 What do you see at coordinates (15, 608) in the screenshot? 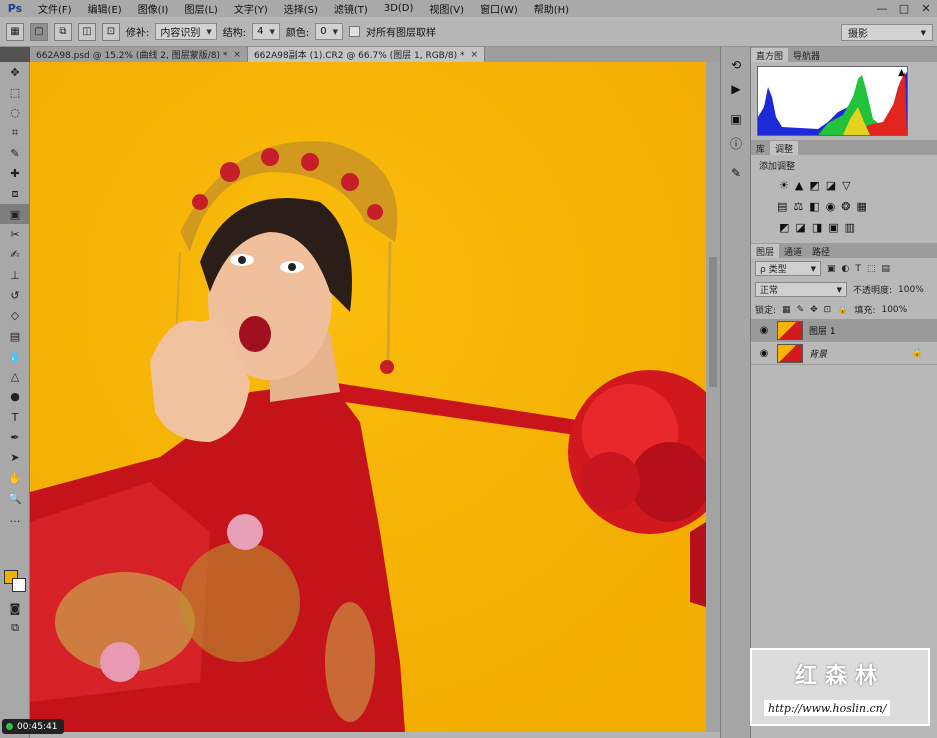
I see `quick-mask-icon: ◙` at bounding box center [15, 608].